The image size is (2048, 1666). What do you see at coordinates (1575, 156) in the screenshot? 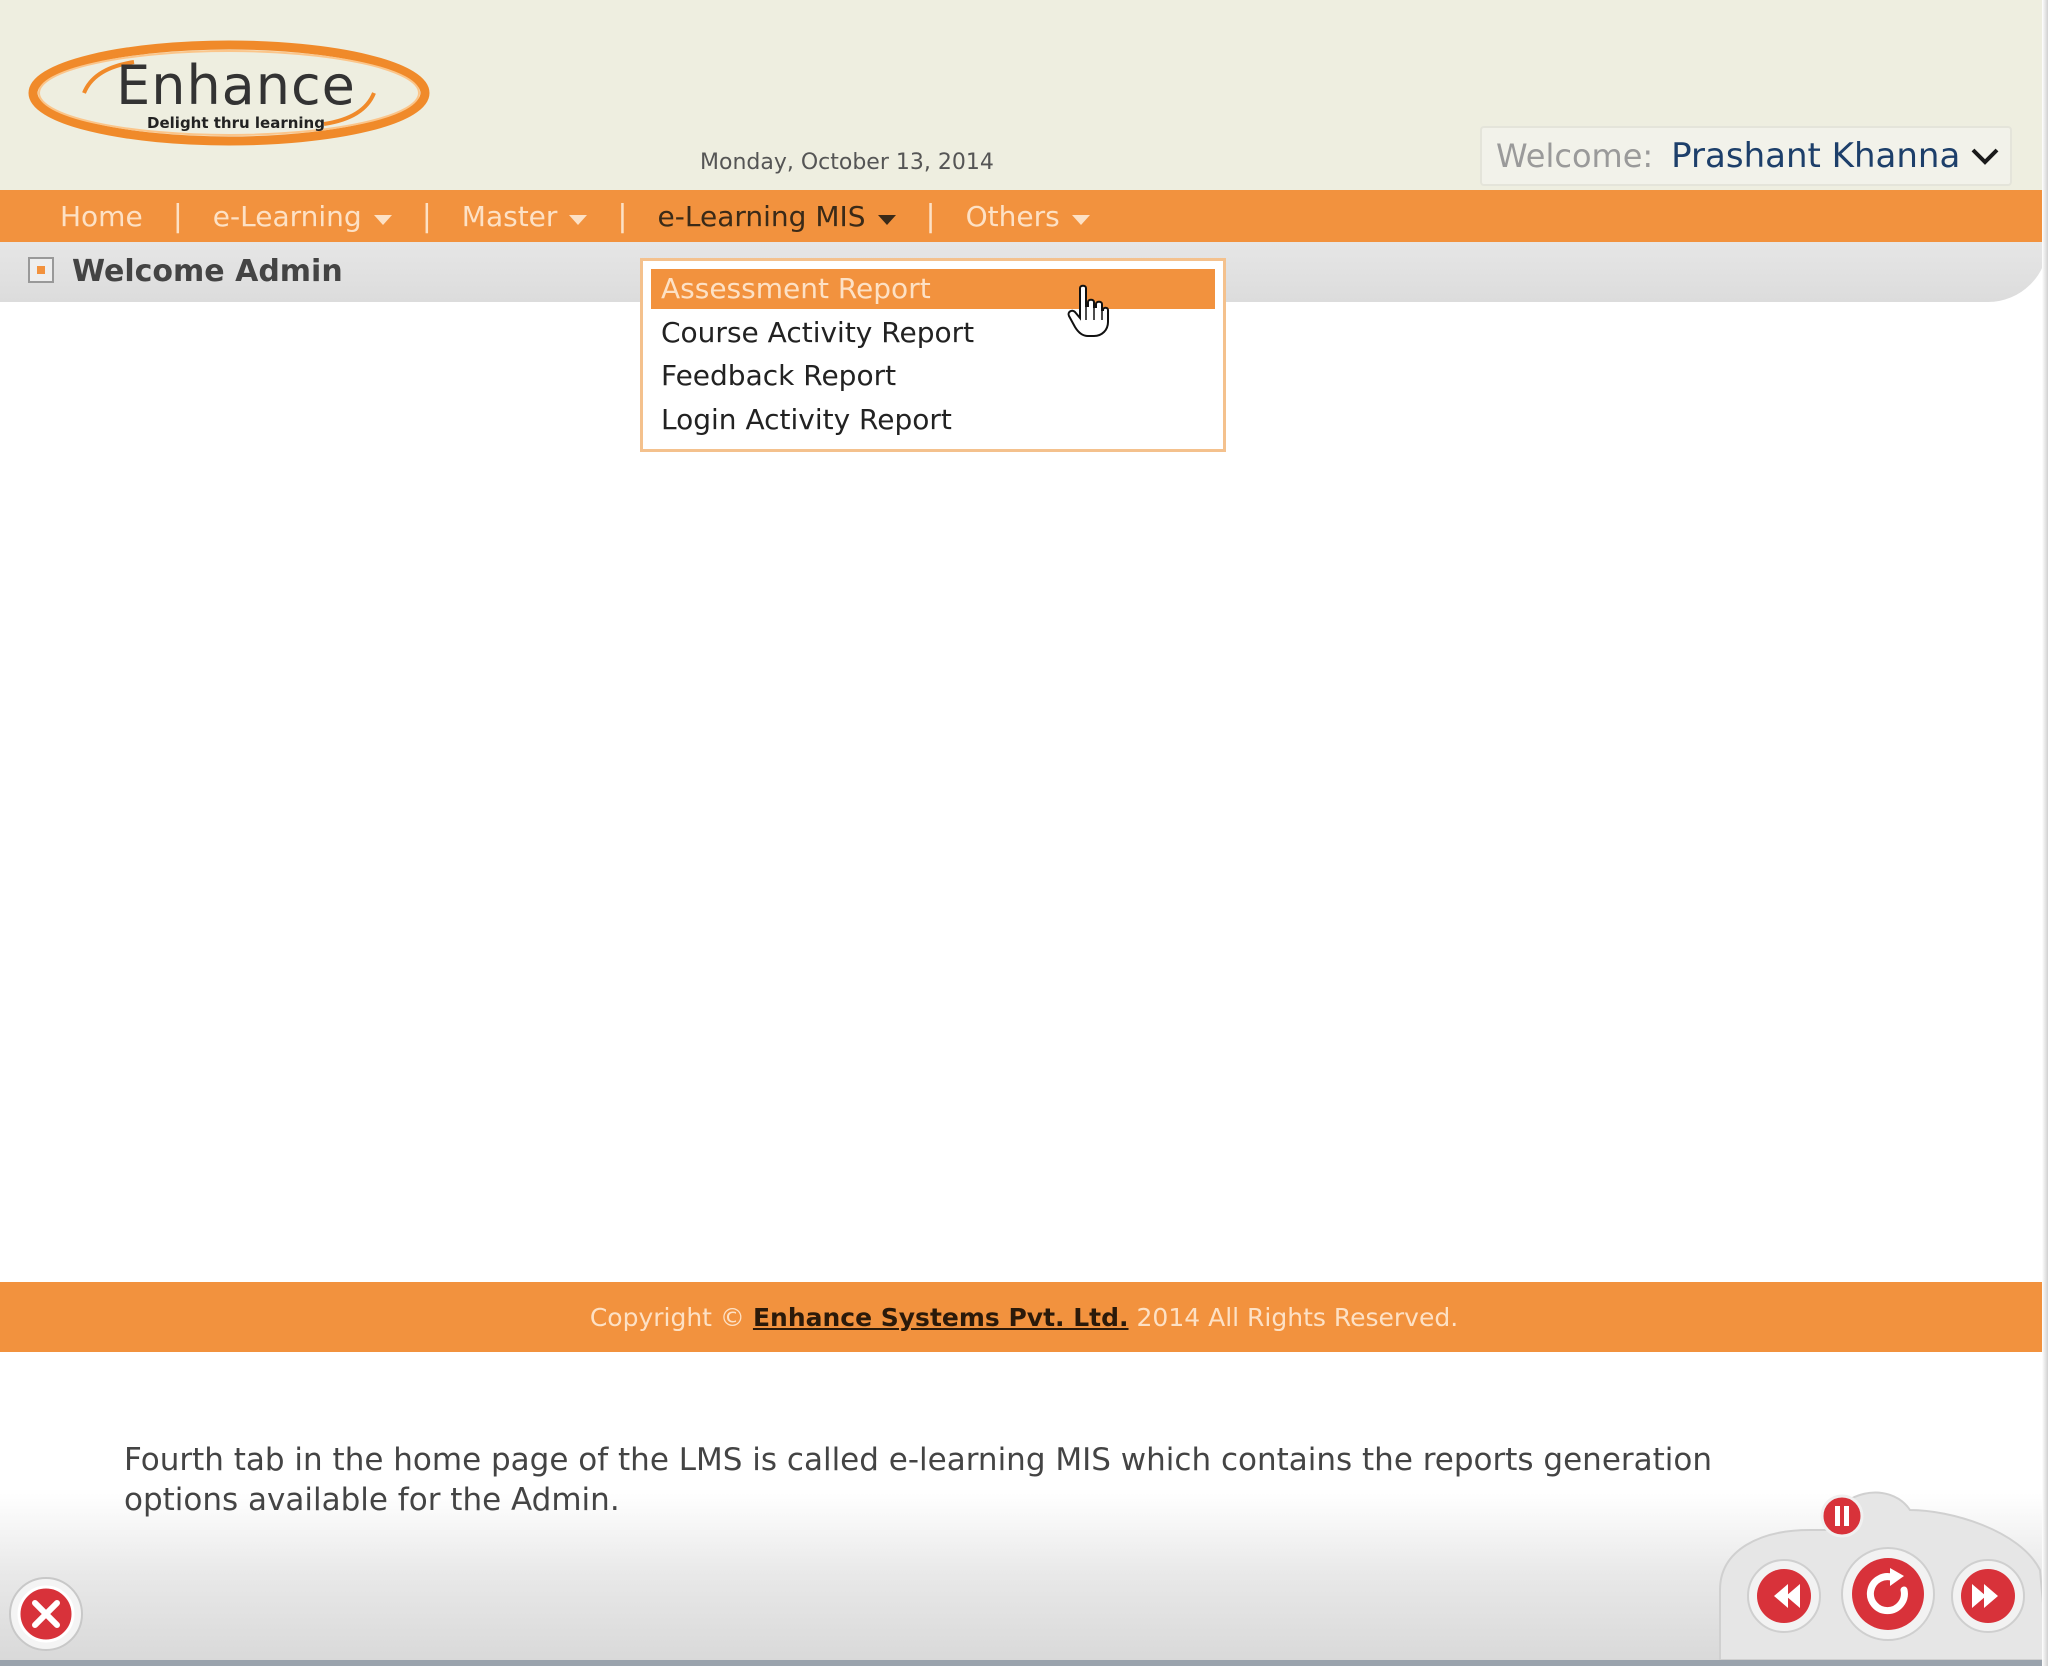
I see `welcome-label: Welcome:` at bounding box center [1575, 156].